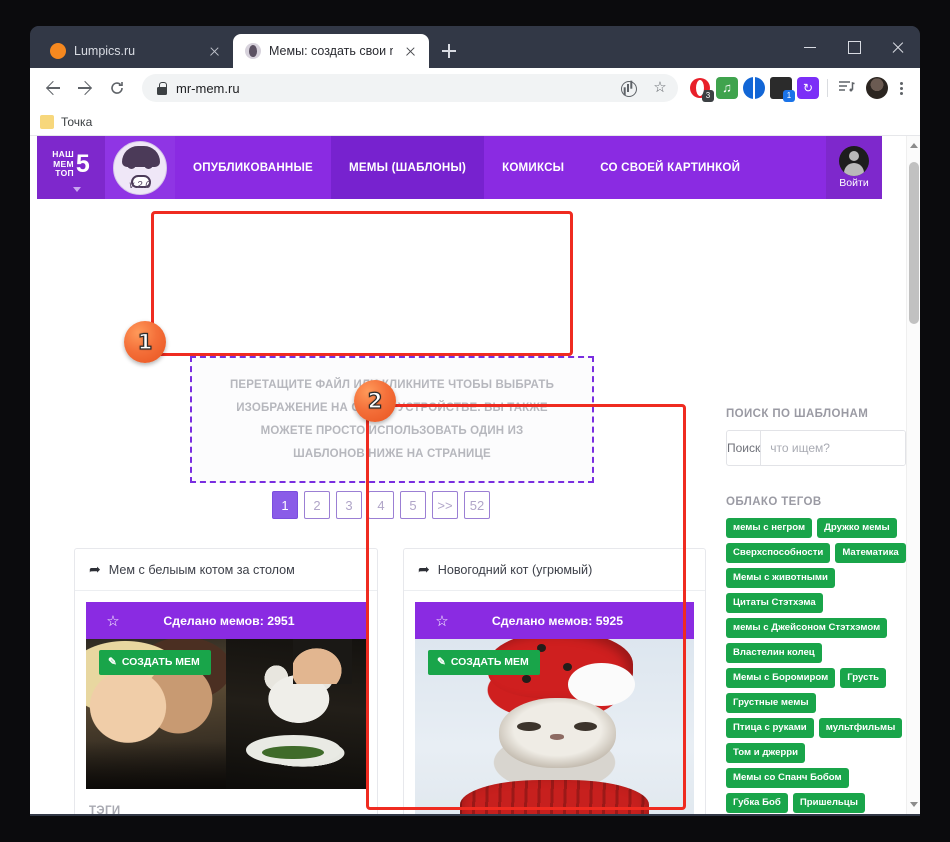 Image resolution: width=950 pixels, height=842 pixels. I want to click on tag-item: мемы с Джейсоном Стэтхэмом, so click(807, 628).